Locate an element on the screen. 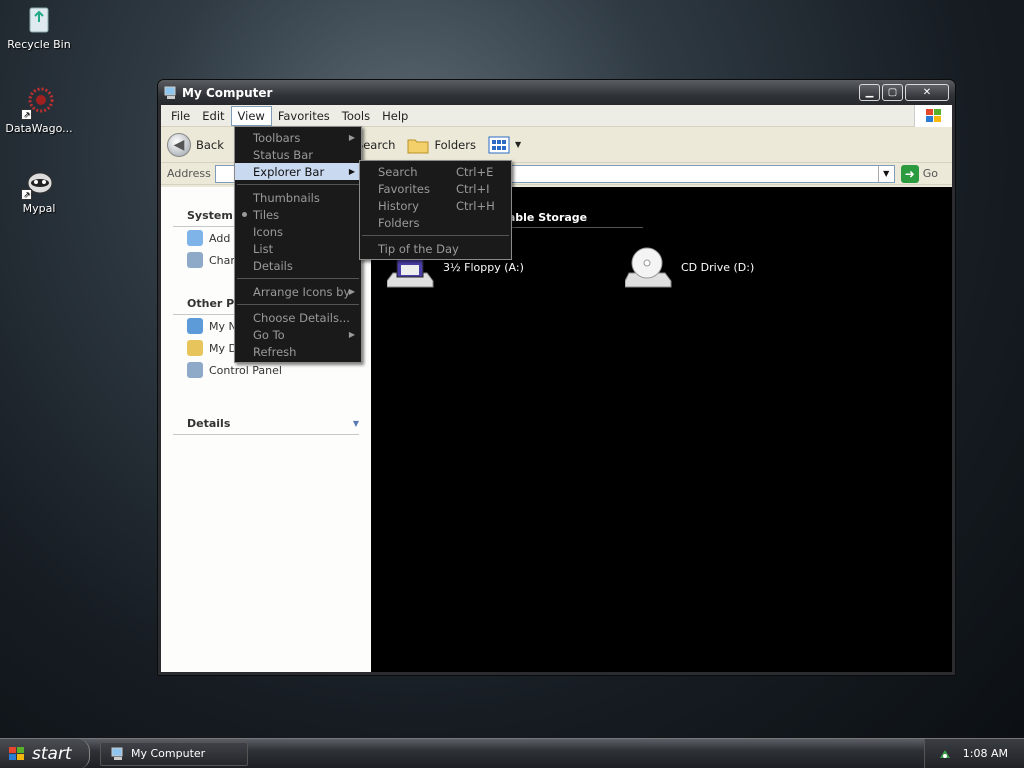 This screenshot has width=1024, height=768. address-label: Address is located at coordinates (189, 173).